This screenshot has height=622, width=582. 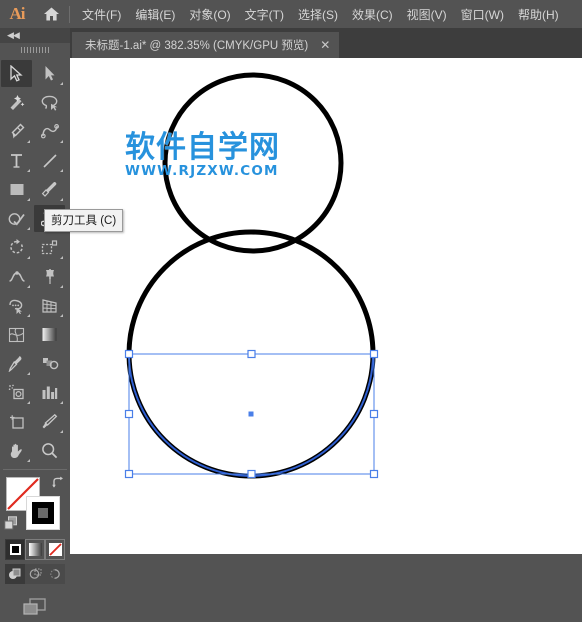 What do you see at coordinates (49, 363) in the screenshot?
I see `blend-tool` at bounding box center [49, 363].